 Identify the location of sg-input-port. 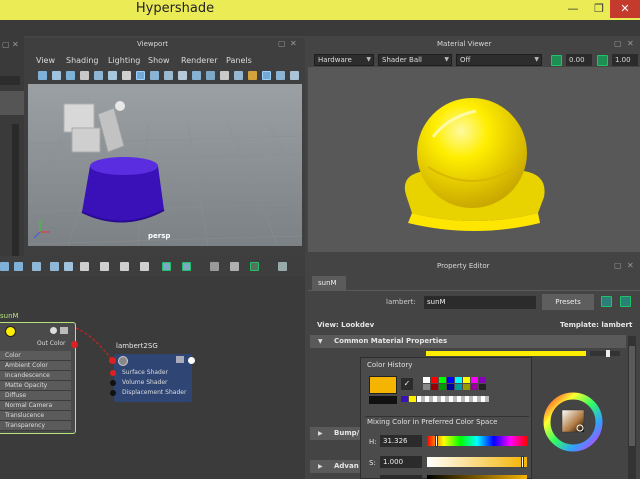
(112, 360).